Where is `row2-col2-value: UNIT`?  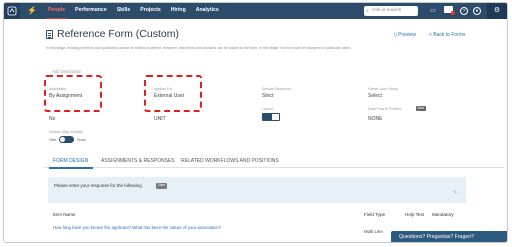
row2-col2-value: UNIT is located at coordinates (160, 119).